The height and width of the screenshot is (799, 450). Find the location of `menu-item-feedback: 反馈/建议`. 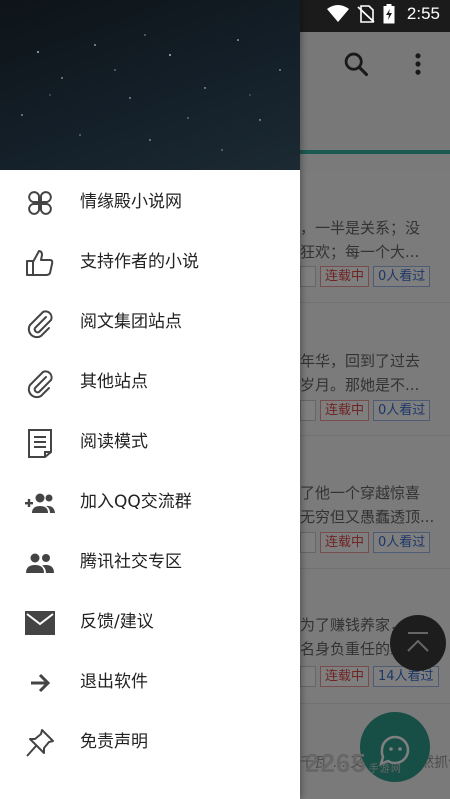

menu-item-feedback: 反馈/建议 is located at coordinates (150, 622).